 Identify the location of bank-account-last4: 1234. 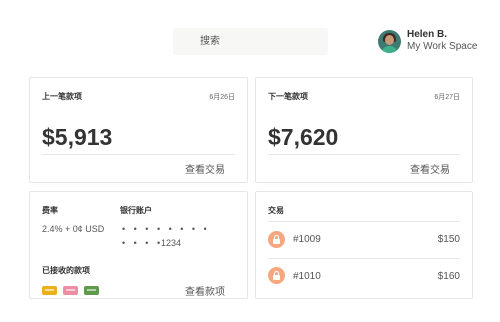
(171, 243).